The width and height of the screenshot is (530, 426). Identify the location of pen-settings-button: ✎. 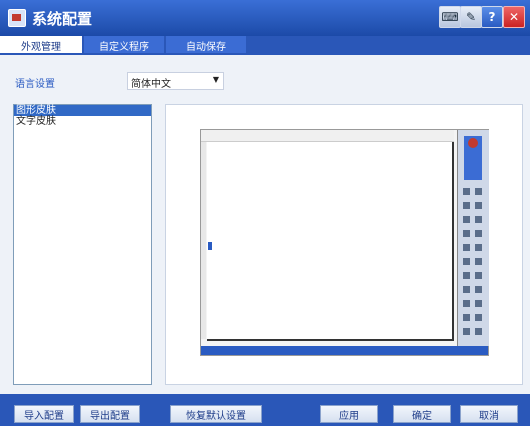
(471, 17).